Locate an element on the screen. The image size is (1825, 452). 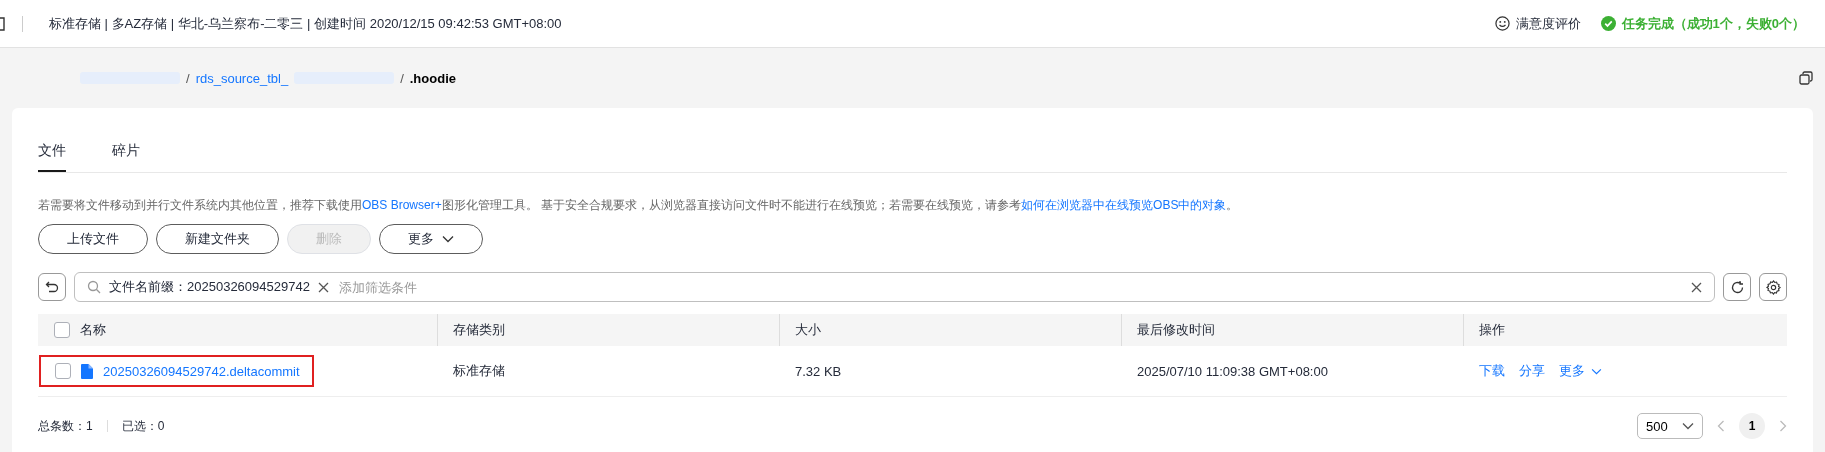
column-header: 存储类别 is located at coordinates (479, 330).